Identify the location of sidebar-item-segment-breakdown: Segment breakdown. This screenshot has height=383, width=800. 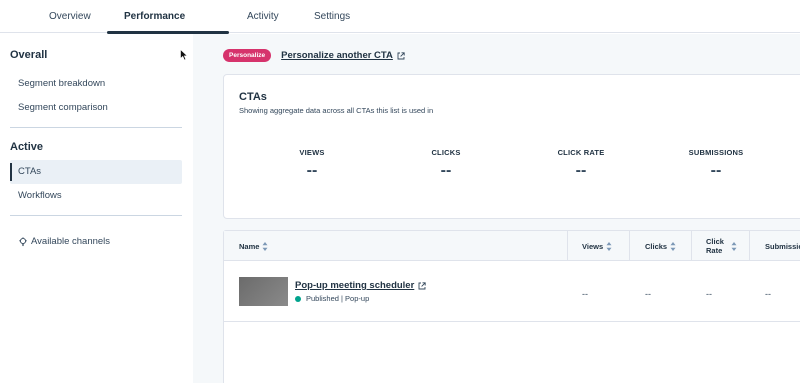
(96, 84).